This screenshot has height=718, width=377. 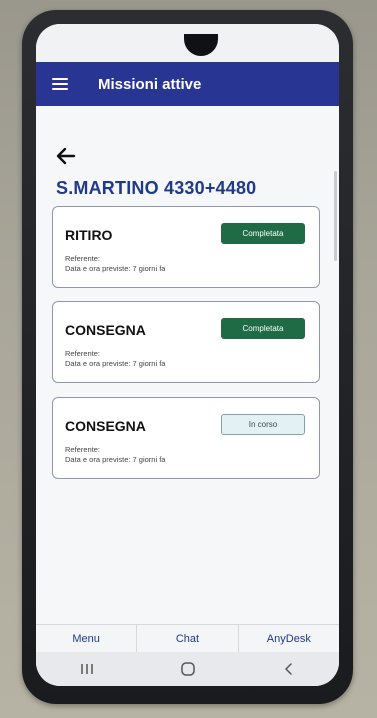 What do you see at coordinates (87, 669) in the screenshot?
I see `recents-icon` at bounding box center [87, 669].